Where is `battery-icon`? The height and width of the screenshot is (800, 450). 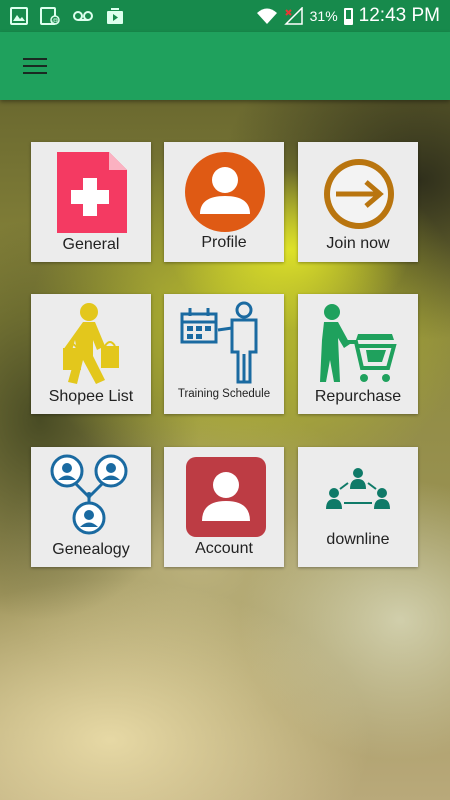 battery-icon is located at coordinates (348, 16).